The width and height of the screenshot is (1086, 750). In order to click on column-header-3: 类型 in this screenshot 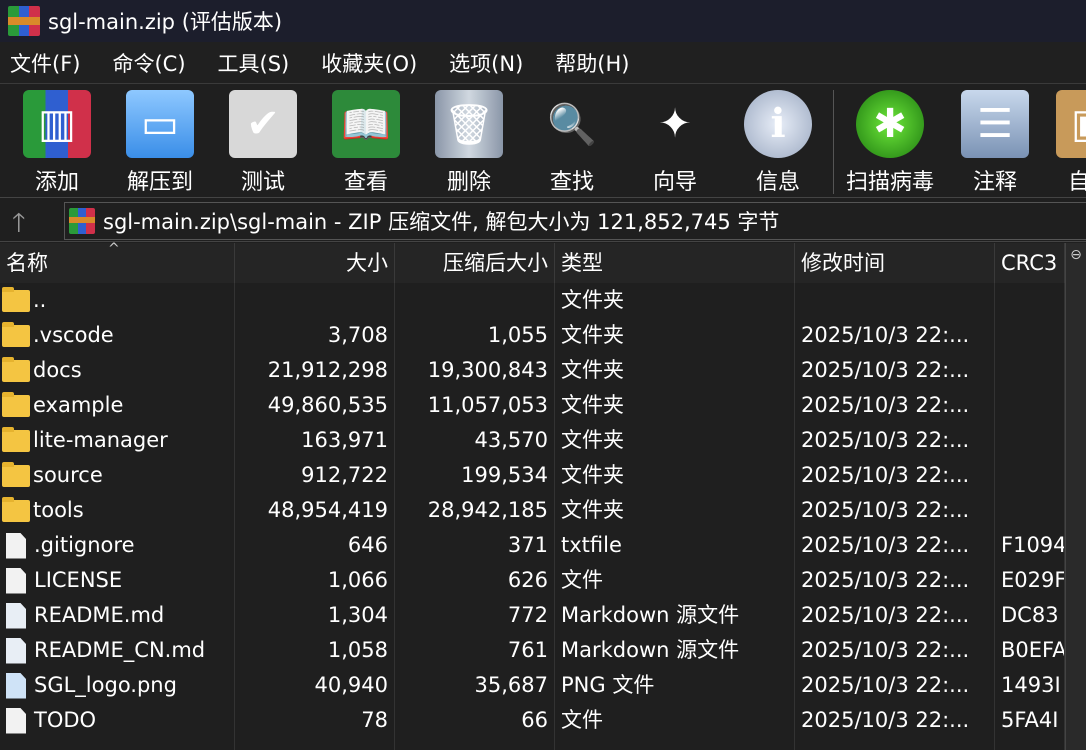, I will do `click(675, 263)`.